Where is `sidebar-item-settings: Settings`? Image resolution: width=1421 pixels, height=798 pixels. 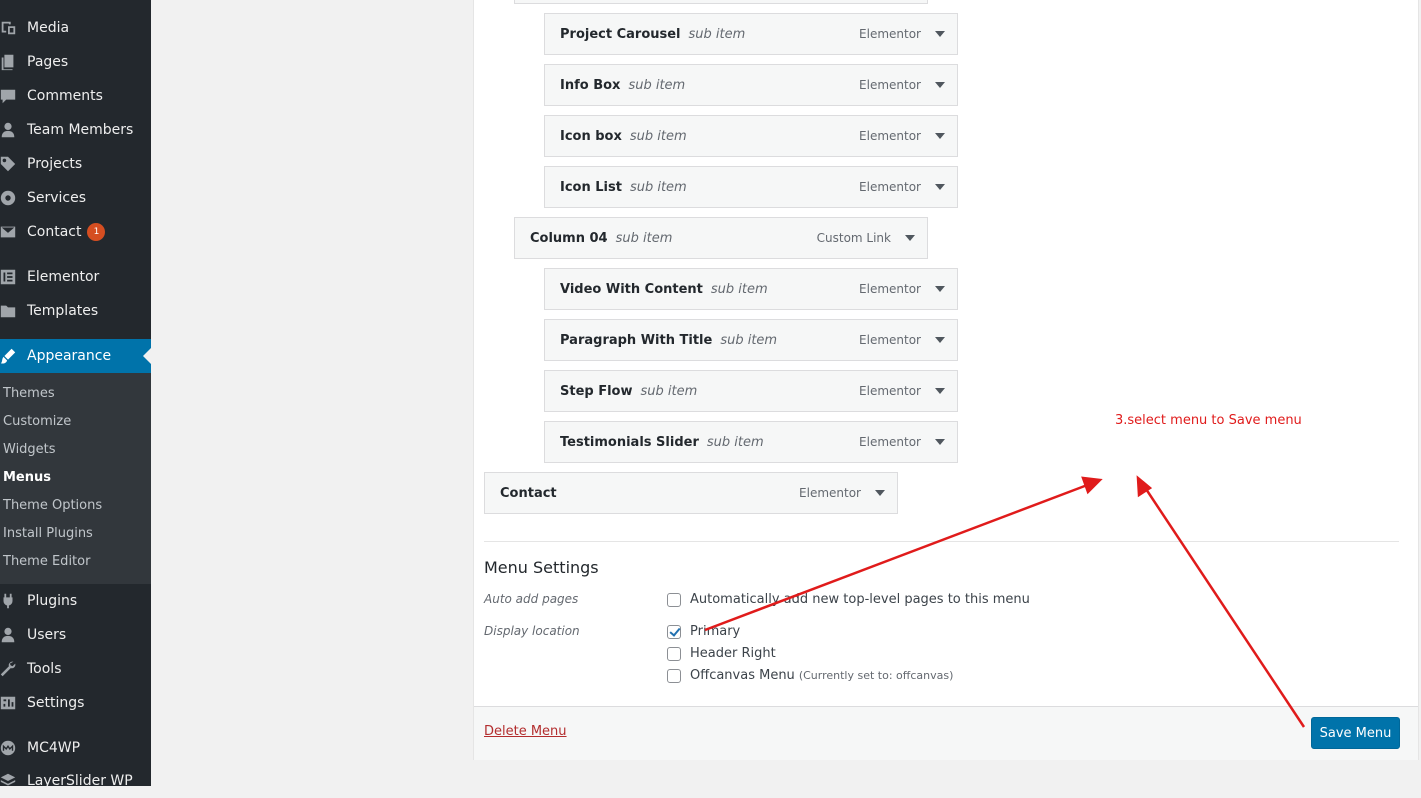
sidebar-item-settings: Settings is located at coordinates (75, 703).